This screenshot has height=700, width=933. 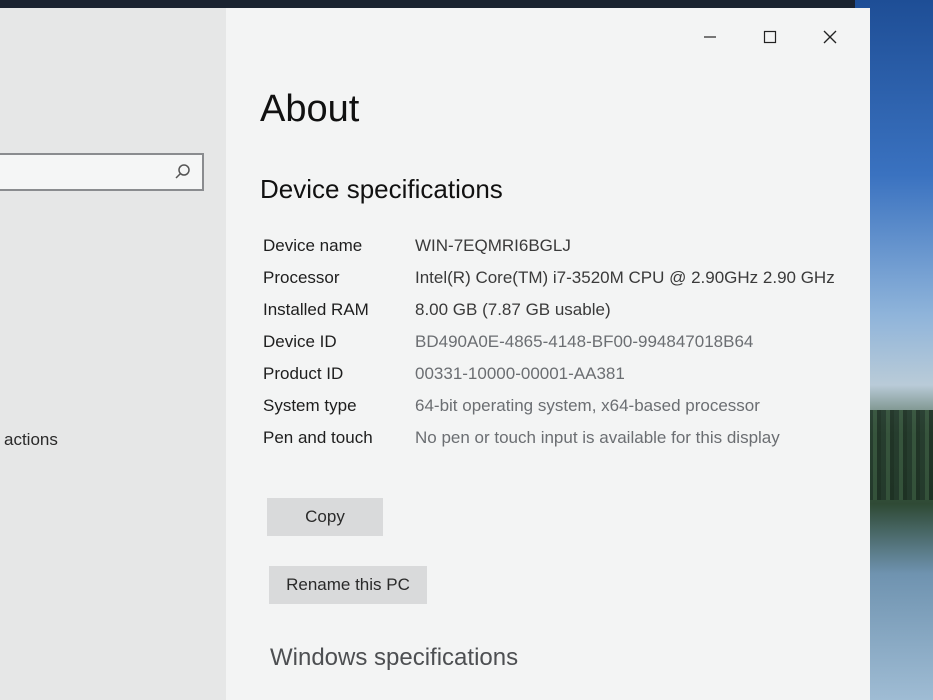 I want to click on sidebar-item-actions: actions, so click(x=31, y=440).